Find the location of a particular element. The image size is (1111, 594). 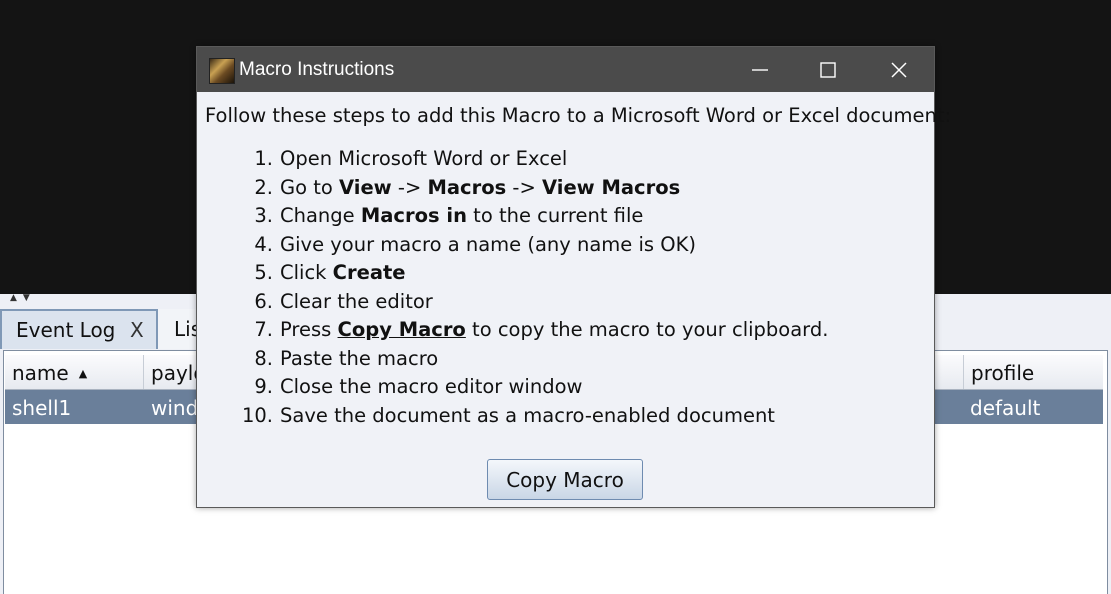

copy-macro-link: Copy Macro is located at coordinates (402, 329).